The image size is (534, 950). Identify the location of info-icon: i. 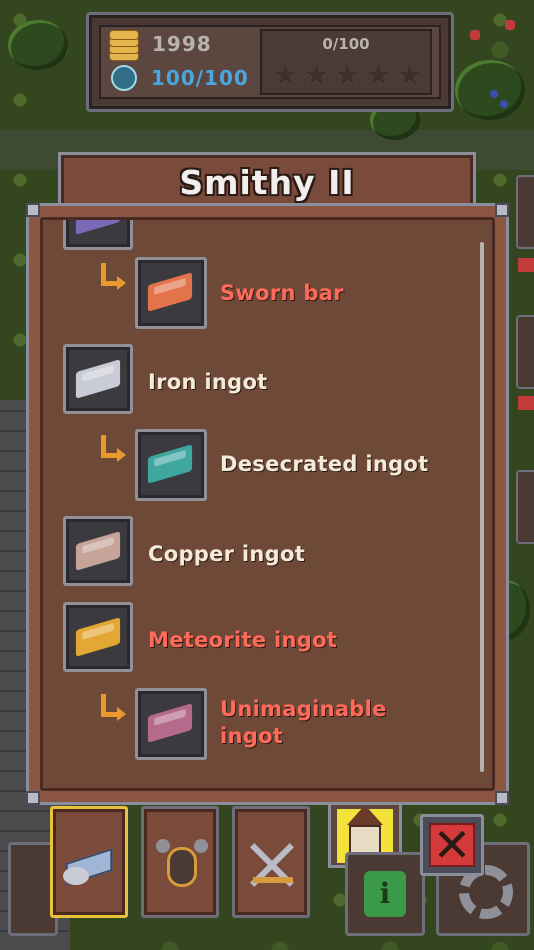
(385, 894).